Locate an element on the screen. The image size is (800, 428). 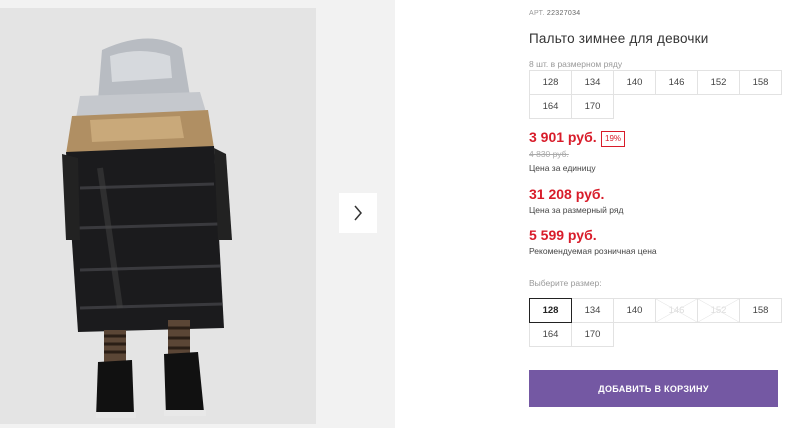
size-option-128: 128 is located at coordinates (550, 310).